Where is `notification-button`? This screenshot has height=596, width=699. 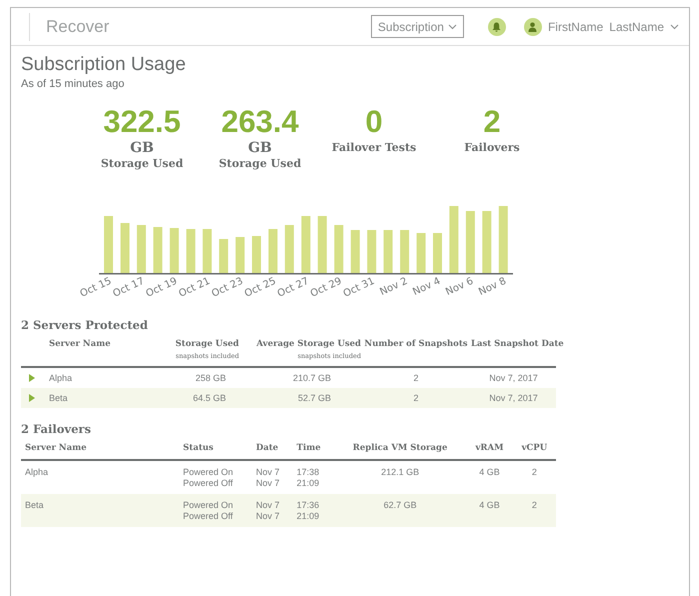 notification-button is located at coordinates (497, 27).